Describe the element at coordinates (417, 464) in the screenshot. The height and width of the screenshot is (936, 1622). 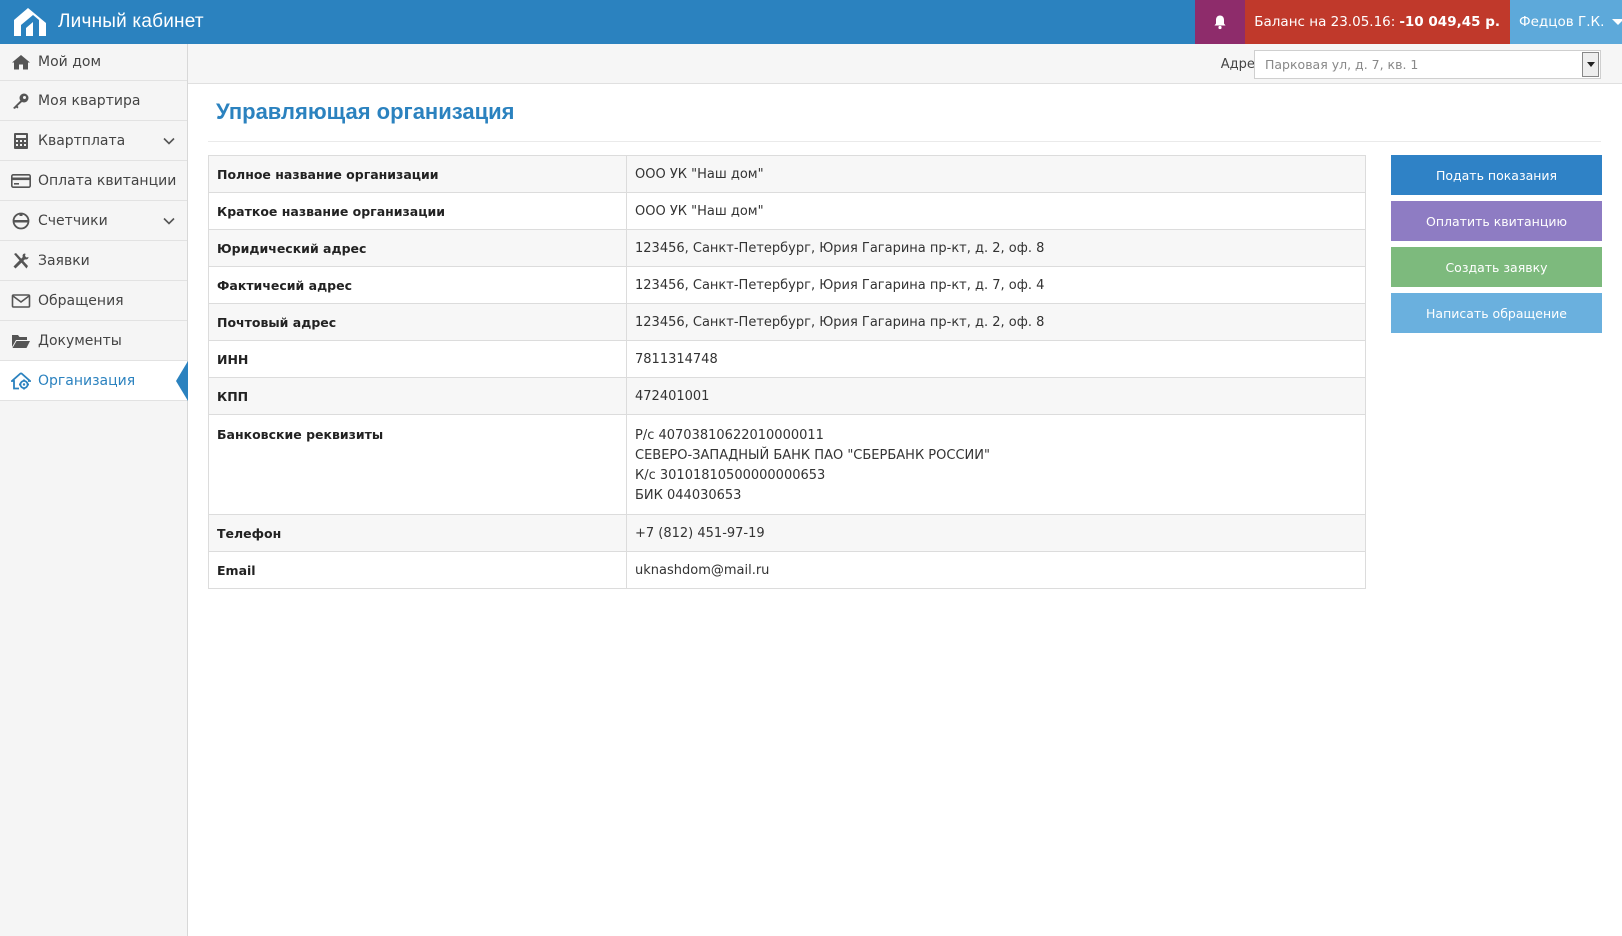
I see `row-key: Банковские реквизиты` at that location.